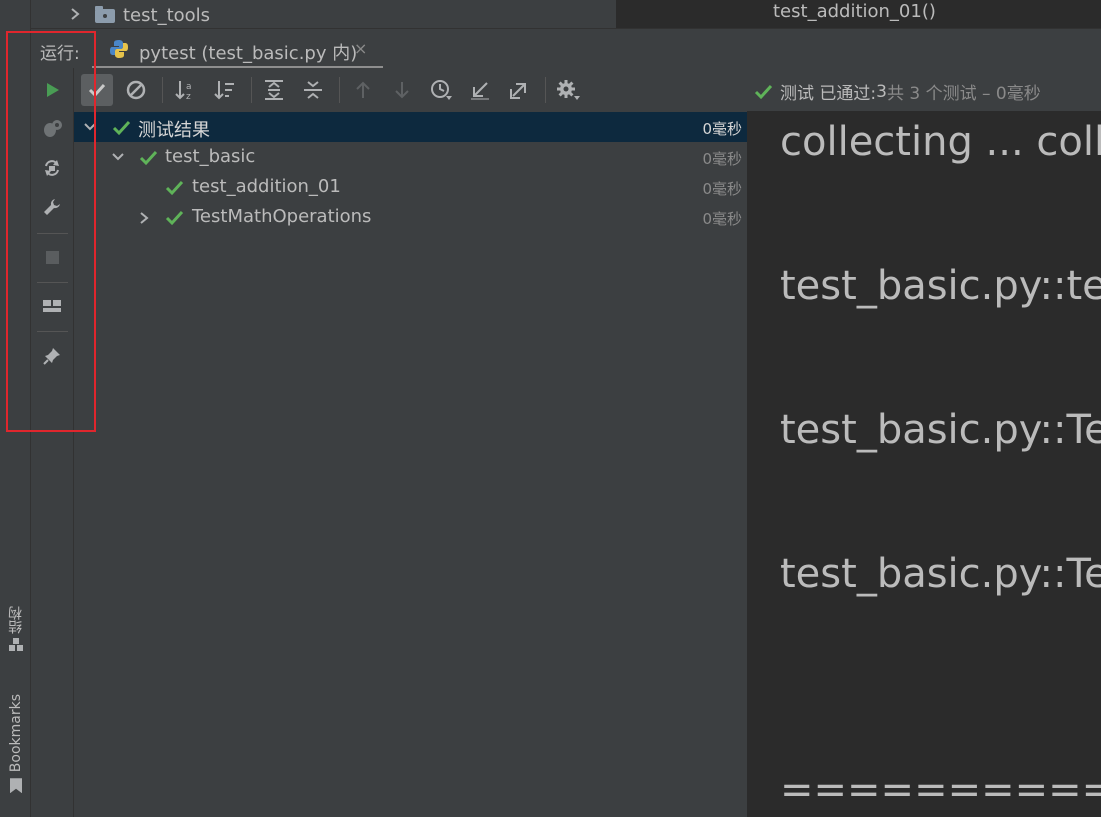 The image size is (1101, 817). What do you see at coordinates (854, 11) in the screenshot?
I see `editor-breadcrumb: test_addition_01()` at bounding box center [854, 11].